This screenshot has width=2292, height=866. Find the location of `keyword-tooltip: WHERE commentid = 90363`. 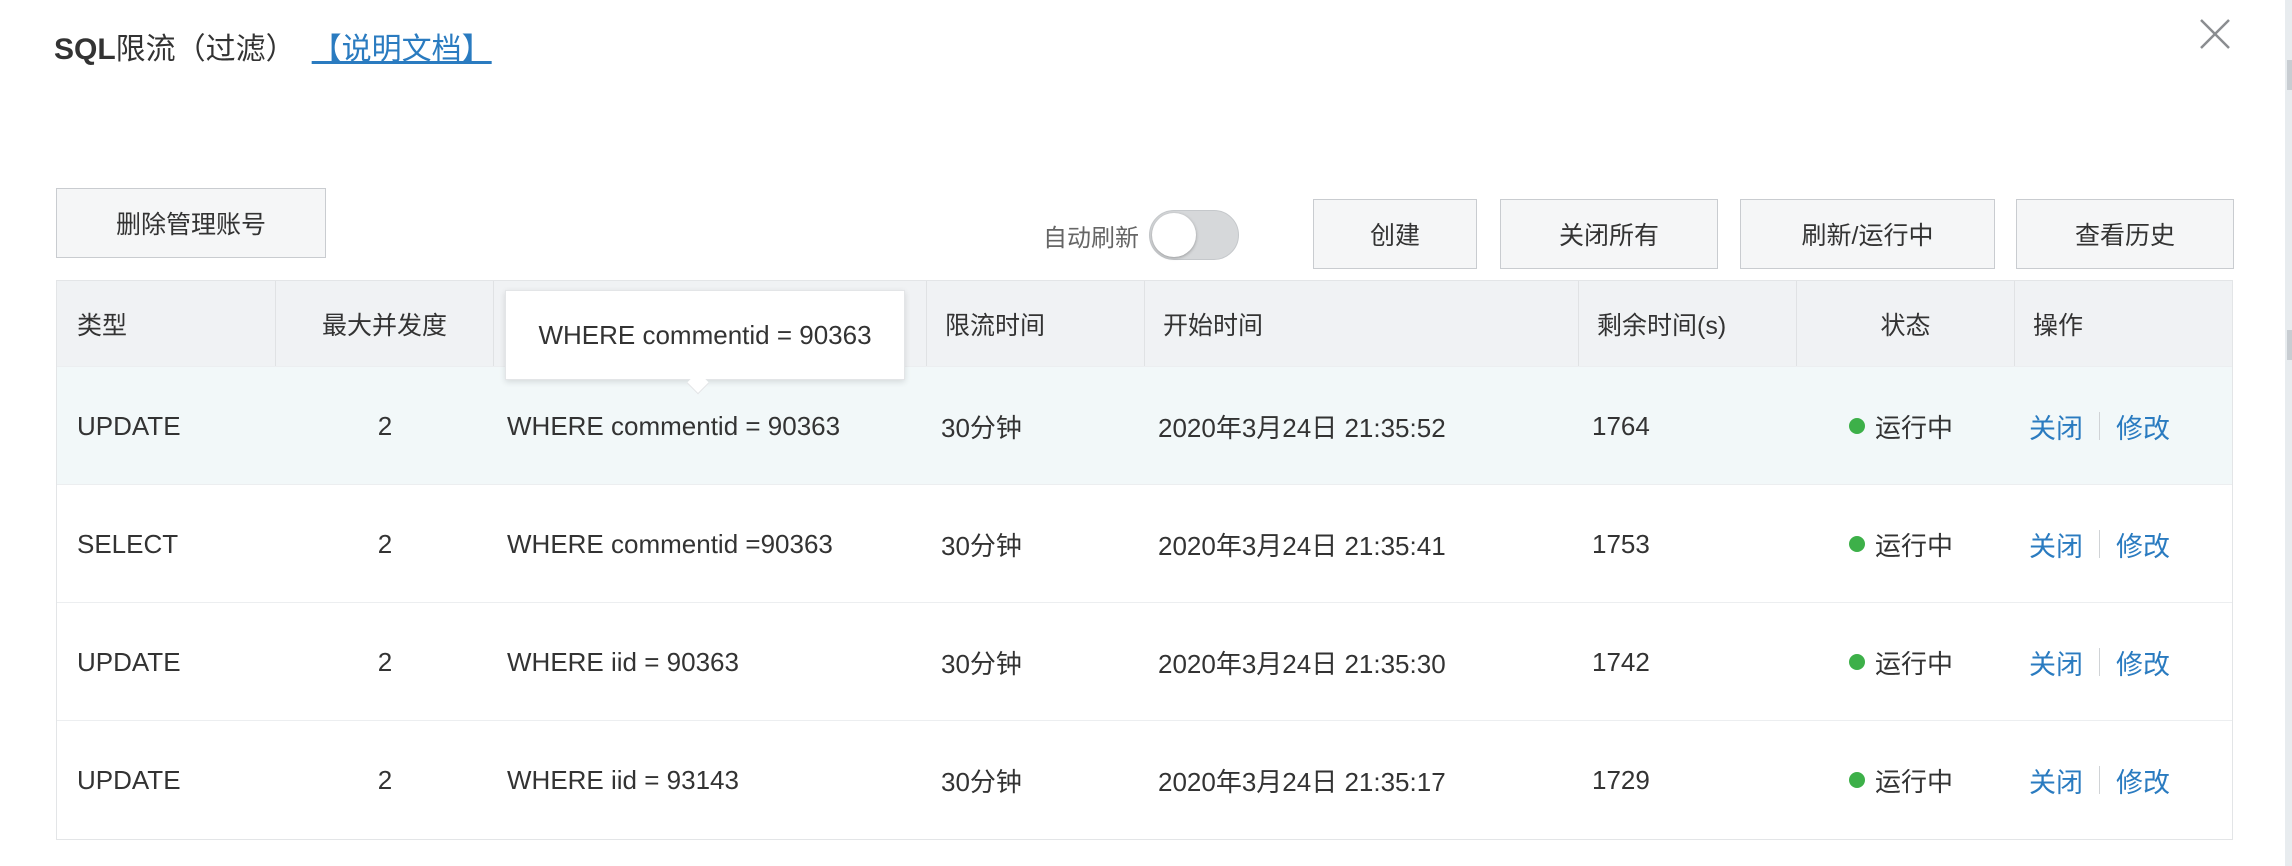

keyword-tooltip: WHERE commentid = 90363 is located at coordinates (705, 335).